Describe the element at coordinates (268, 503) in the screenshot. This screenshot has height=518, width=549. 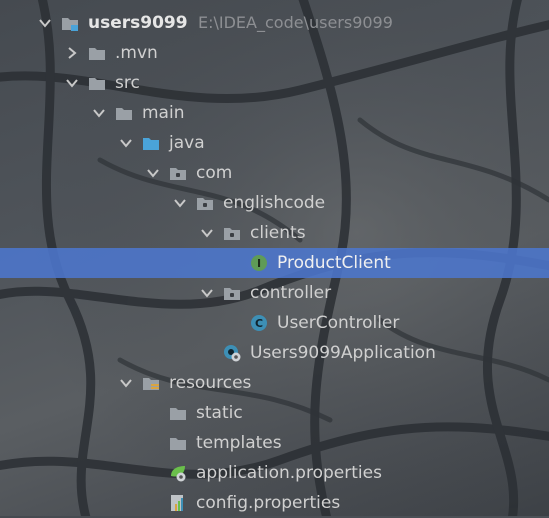
I see `tree-item-label: config.properties` at that location.